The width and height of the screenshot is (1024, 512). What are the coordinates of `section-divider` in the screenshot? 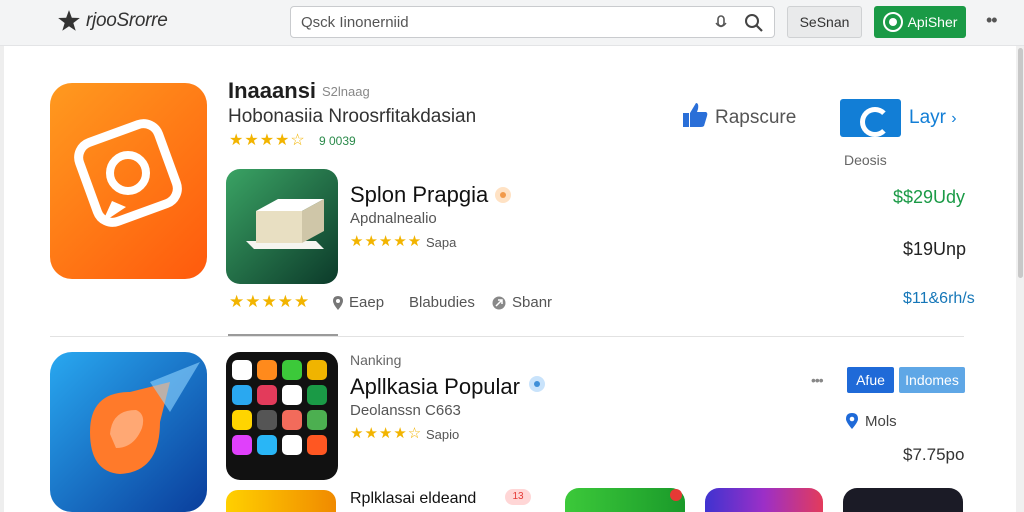 It's located at (507, 336).